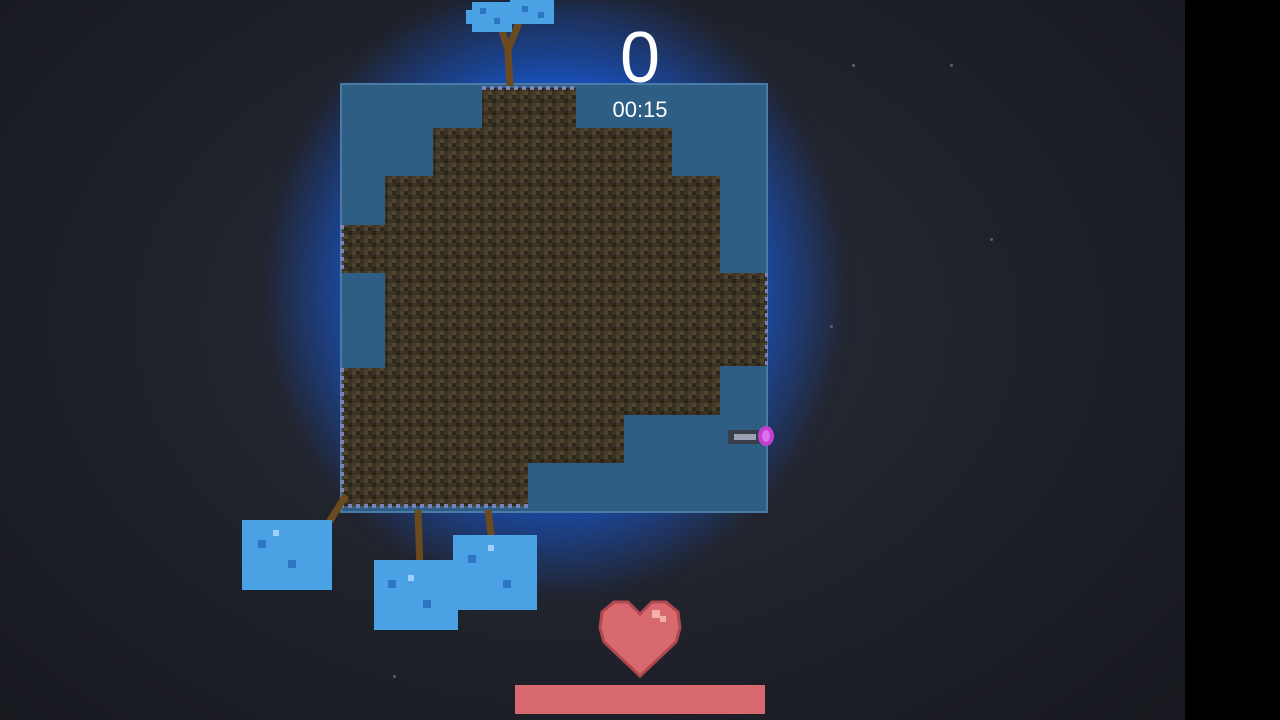 This screenshot has width=1280, height=720. Describe the element at coordinates (640, 58) in the screenshot. I see `score-counter: 0` at that location.